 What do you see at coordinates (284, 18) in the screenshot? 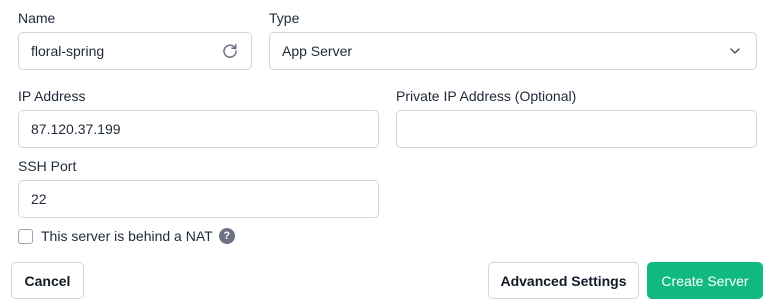
I see `type-label: Type` at bounding box center [284, 18].